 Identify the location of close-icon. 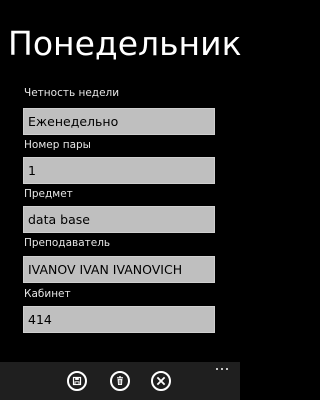
(161, 381).